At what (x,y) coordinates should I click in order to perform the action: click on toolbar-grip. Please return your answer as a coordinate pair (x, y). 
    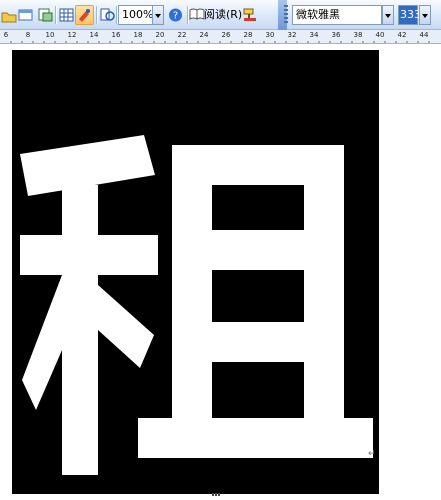
    Looking at the image, I should click on (286, 15).